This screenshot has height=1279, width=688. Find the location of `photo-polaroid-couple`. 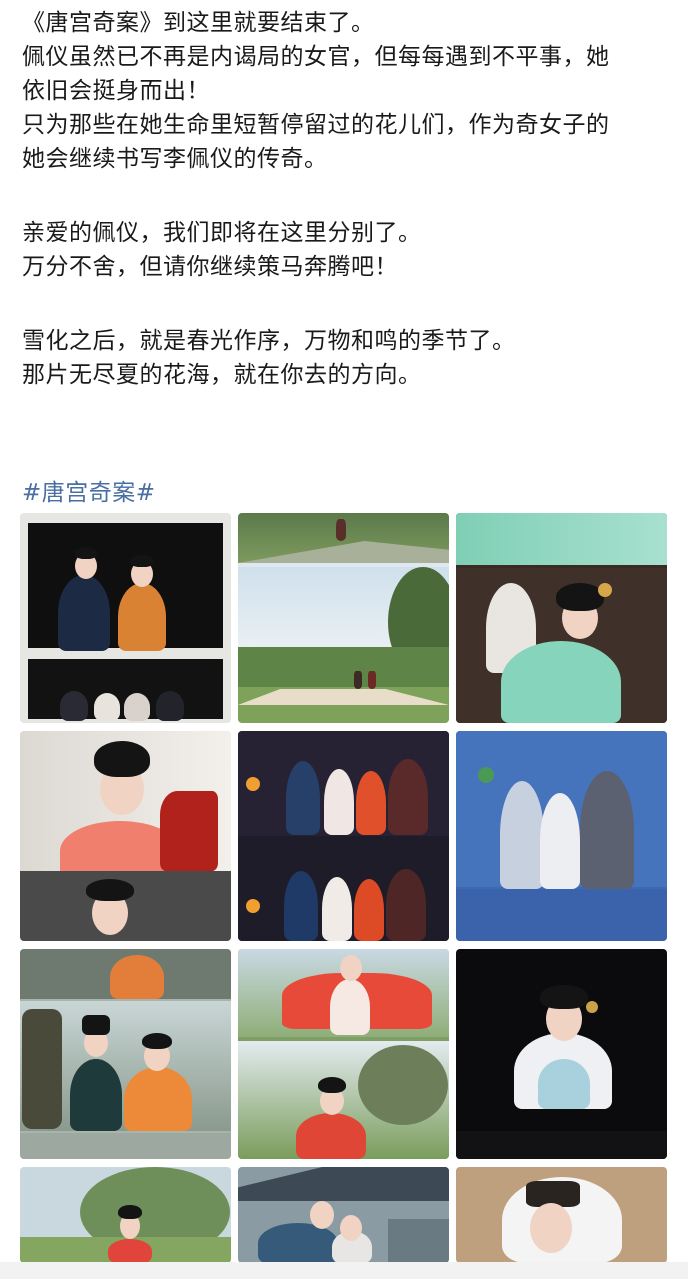

photo-polaroid-couple is located at coordinates (125, 618).